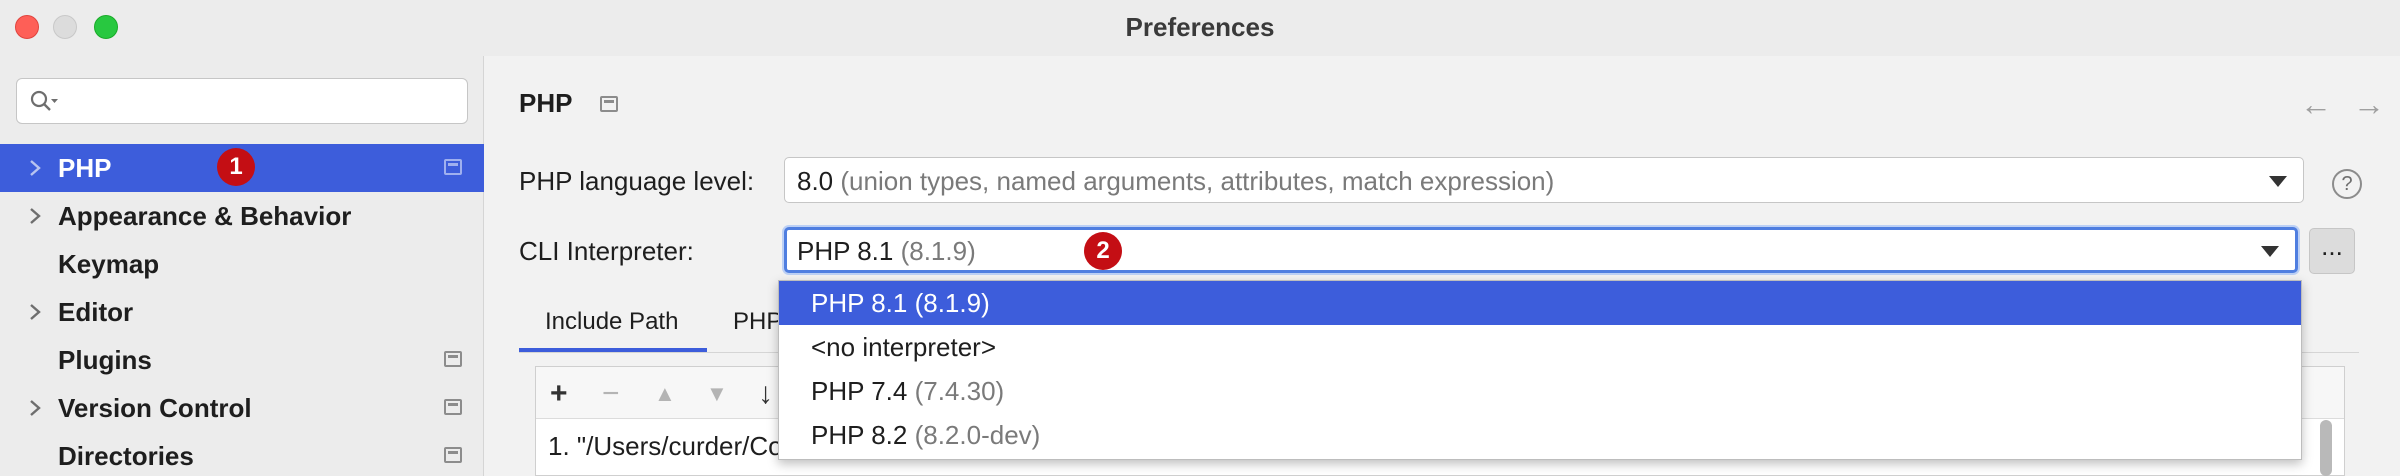  I want to click on title-bar: Preferences, so click(1200, 28).